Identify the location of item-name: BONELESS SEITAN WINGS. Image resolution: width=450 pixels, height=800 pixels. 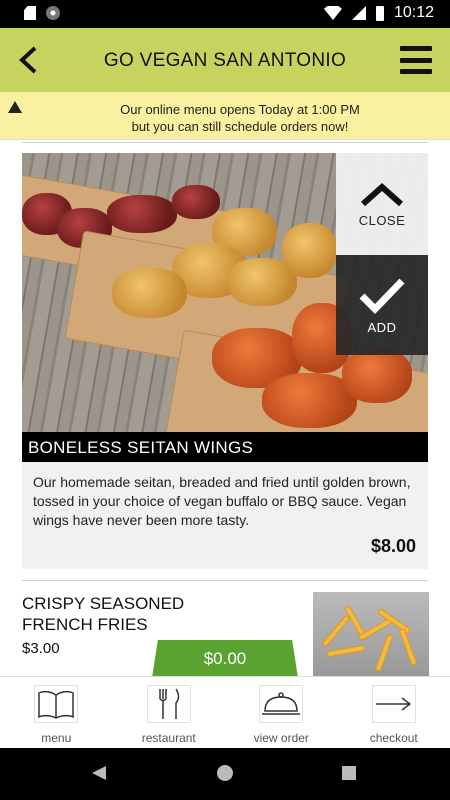
(225, 447).